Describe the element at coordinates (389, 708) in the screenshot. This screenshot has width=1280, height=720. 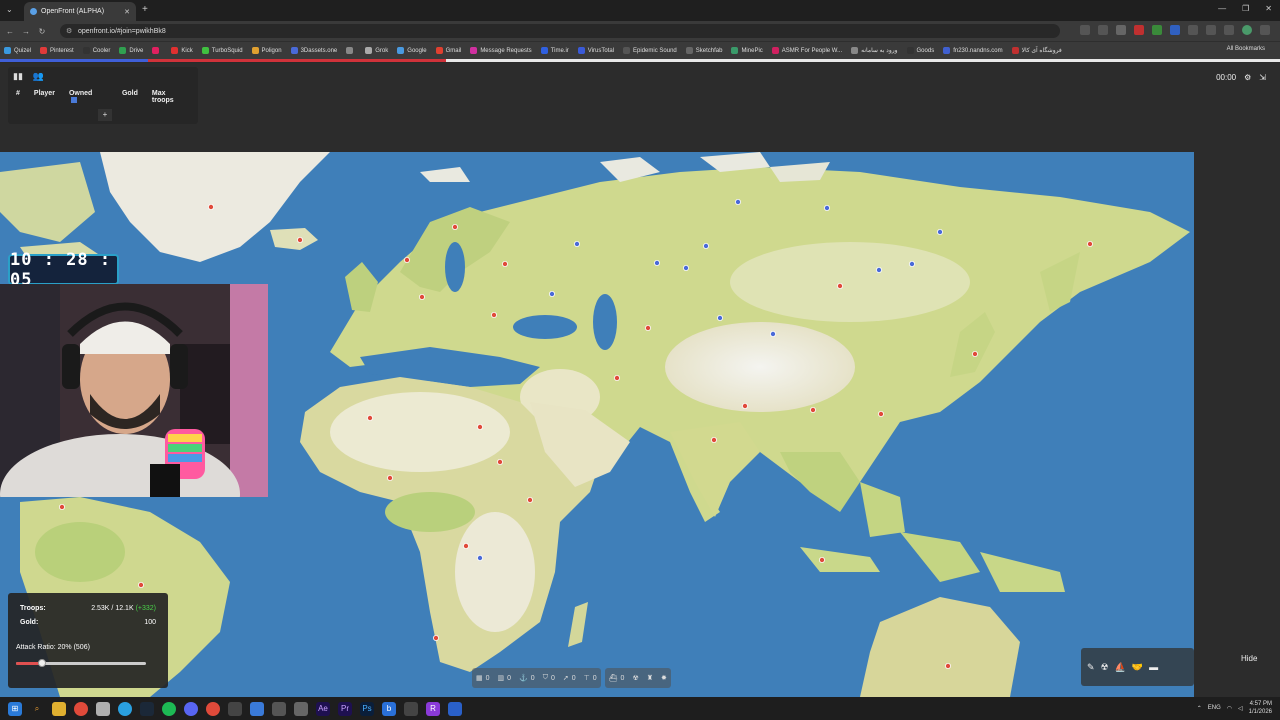
I see `blender-icon: b` at that location.